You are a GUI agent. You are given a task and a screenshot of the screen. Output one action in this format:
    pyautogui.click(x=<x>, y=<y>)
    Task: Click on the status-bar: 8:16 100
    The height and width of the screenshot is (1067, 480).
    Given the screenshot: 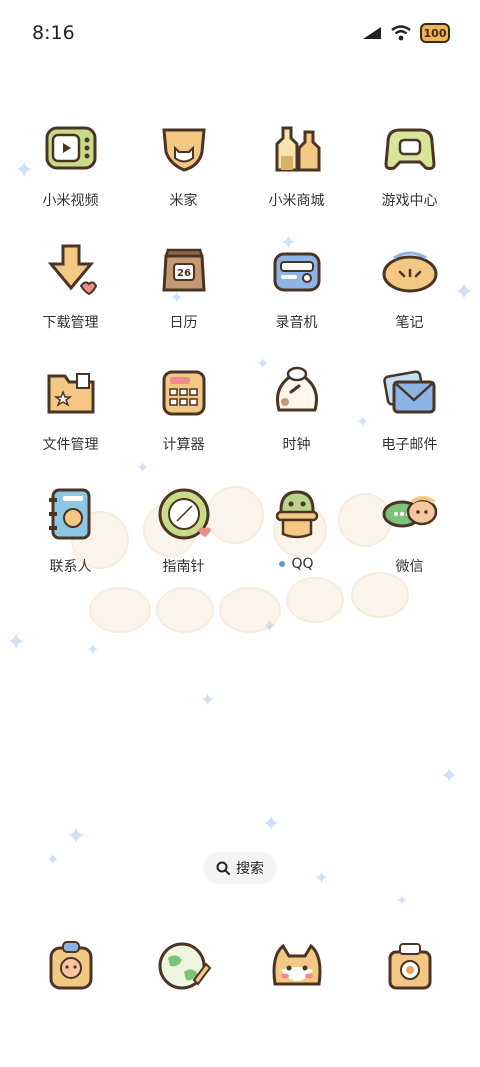 What is the action you would take?
    pyautogui.click(x=240, y=34)
    